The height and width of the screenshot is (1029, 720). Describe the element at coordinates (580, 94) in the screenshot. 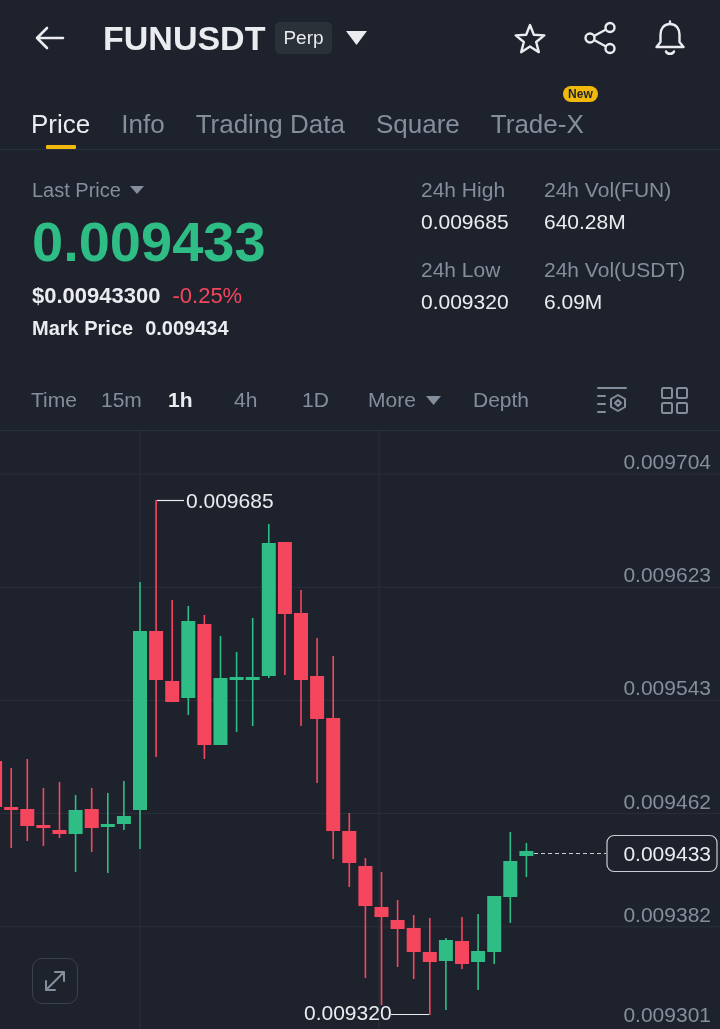

I see `tab-badge: New` at that location.